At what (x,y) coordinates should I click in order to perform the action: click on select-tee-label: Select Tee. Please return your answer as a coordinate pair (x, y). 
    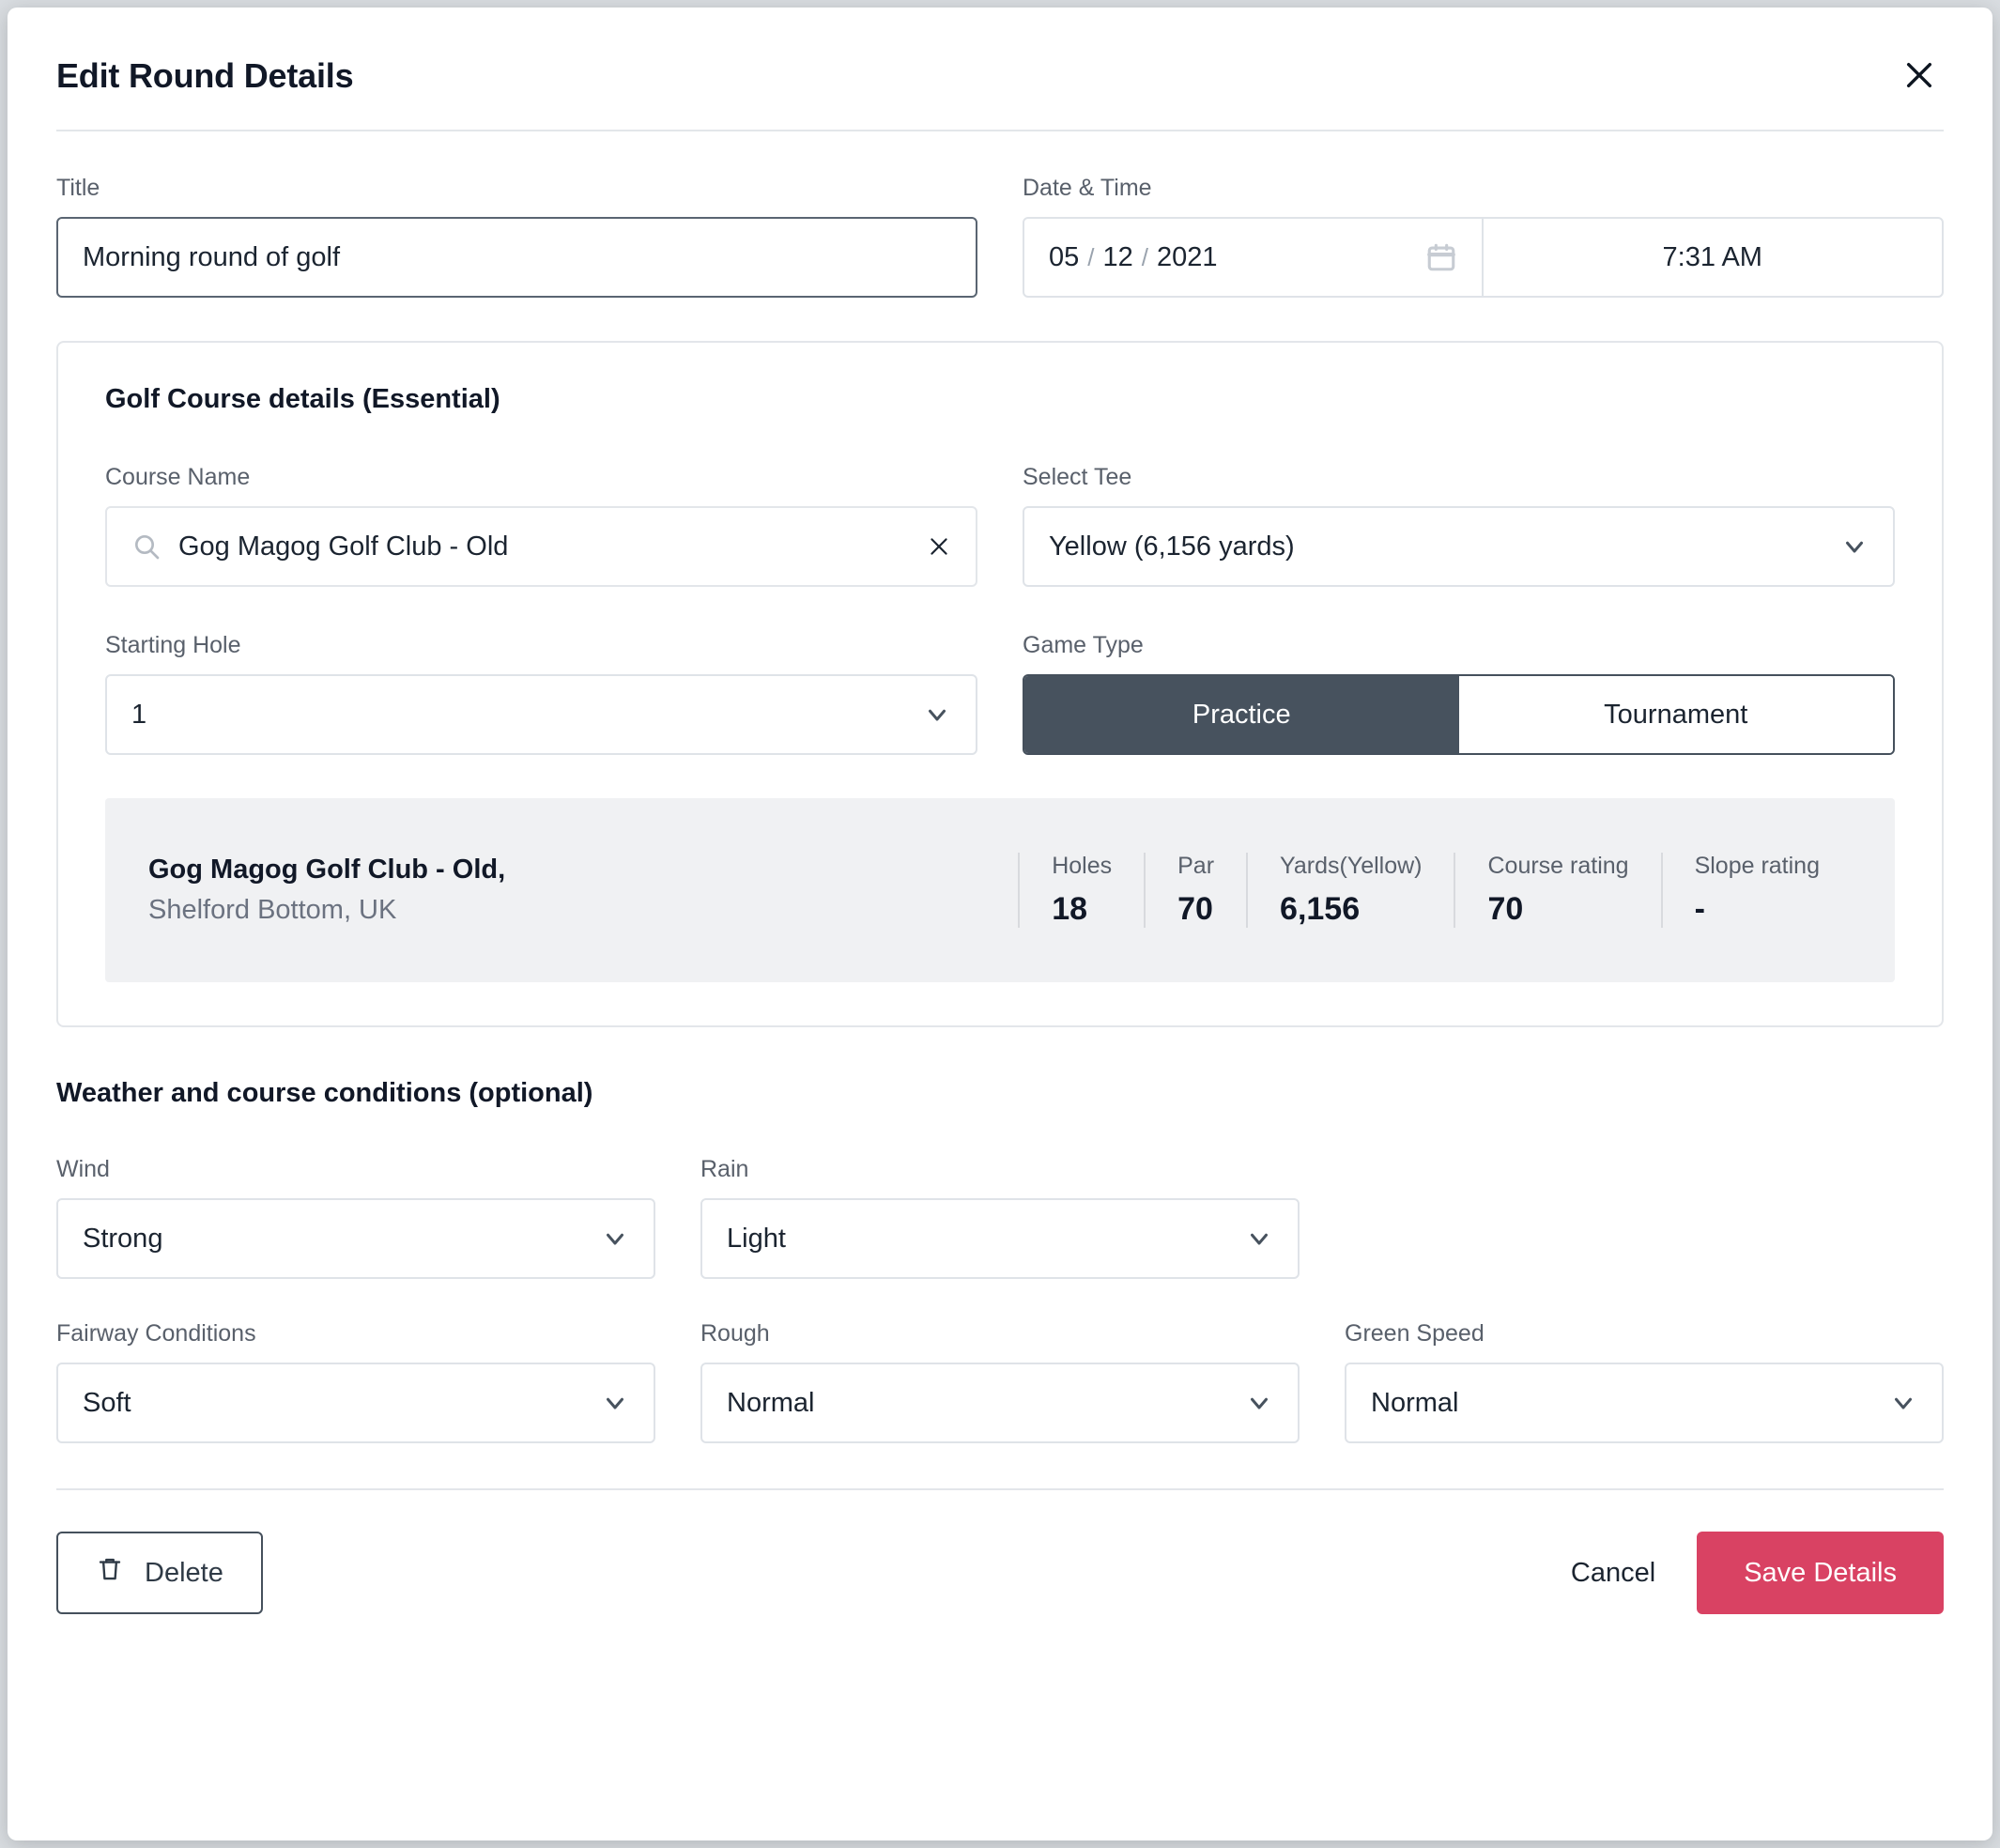
    Looking at the image, I should click on (1077, 477).